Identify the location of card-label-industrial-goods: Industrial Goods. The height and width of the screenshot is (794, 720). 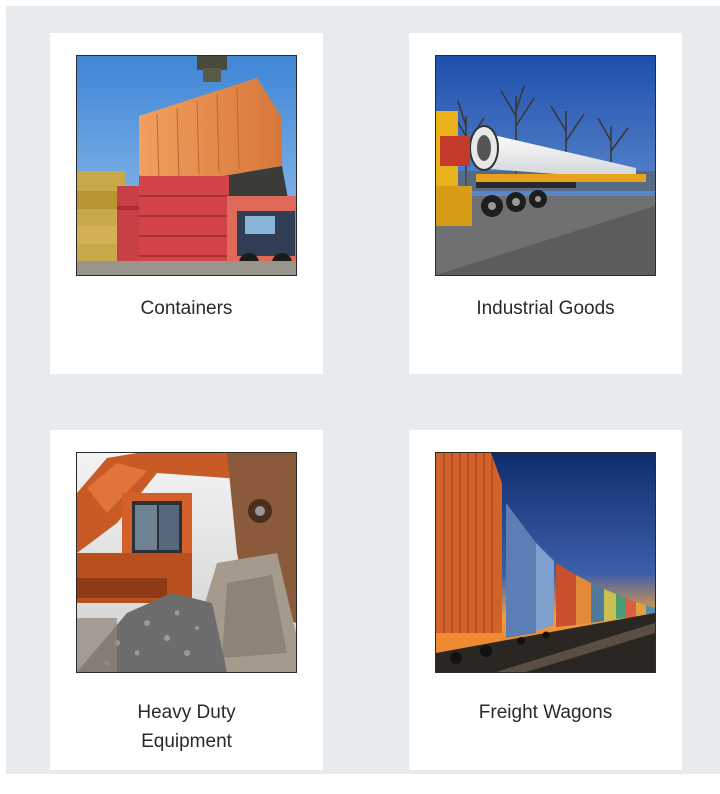
(545, 308).